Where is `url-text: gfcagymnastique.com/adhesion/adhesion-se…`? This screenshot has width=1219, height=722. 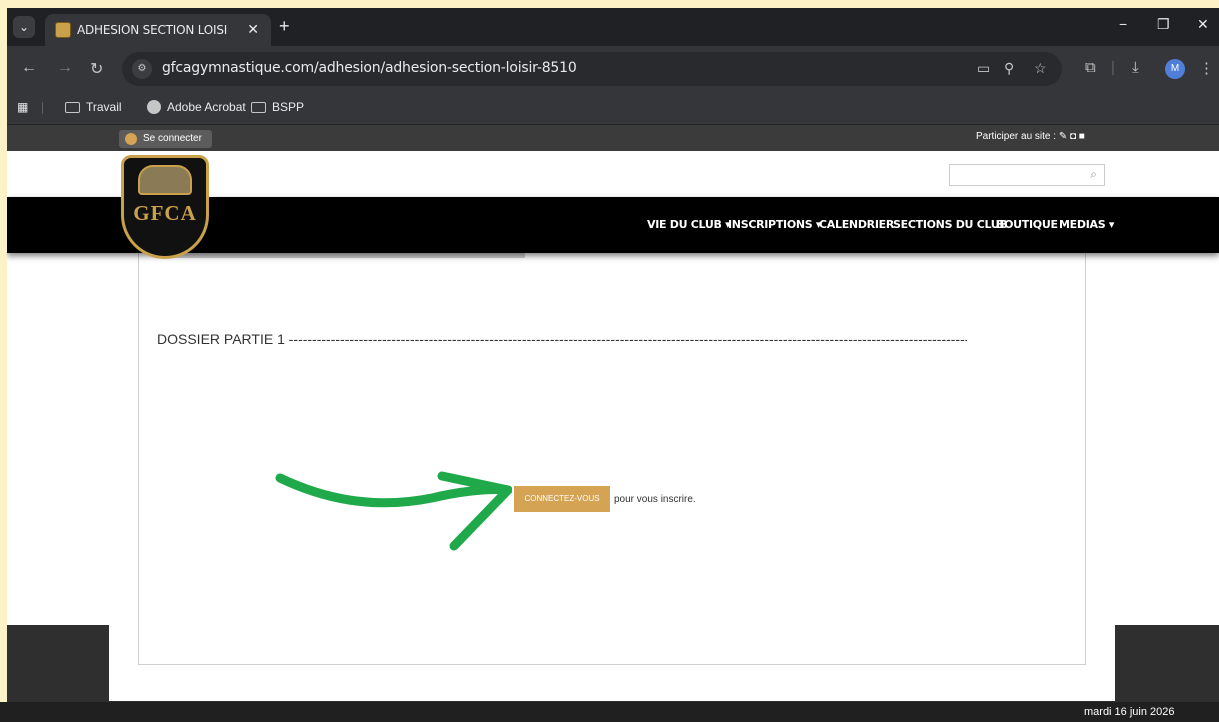 url-text: gfcagymnastique.com/adhesion/adhesion-se… is located at coordinates (369, 68).